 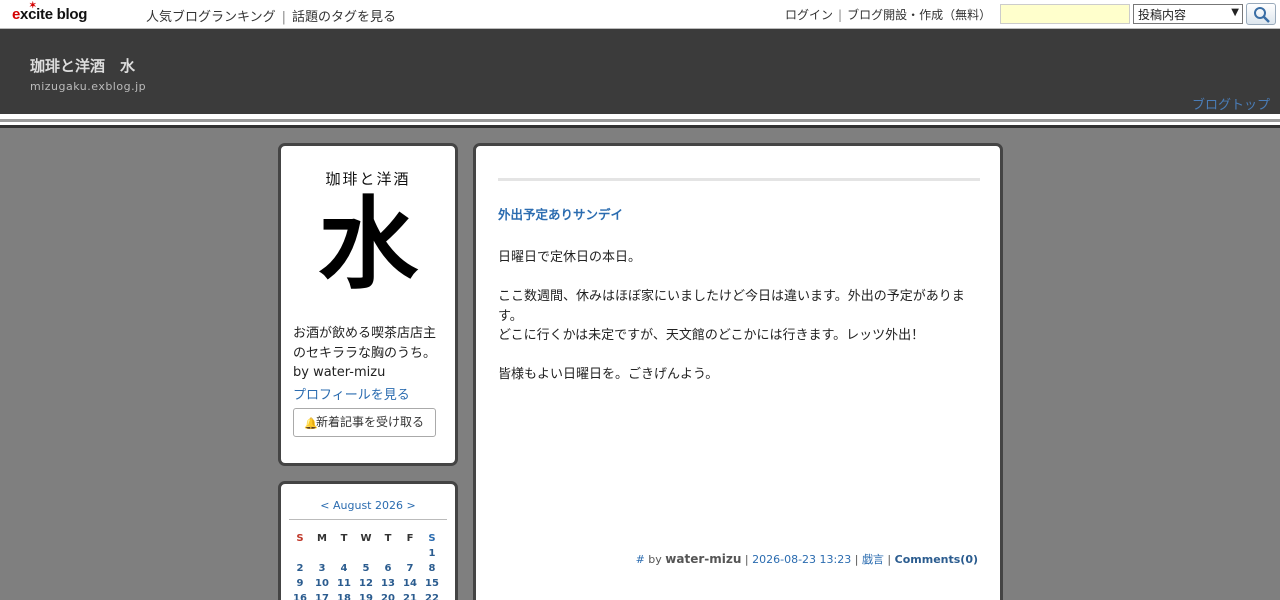 I want to click on calendar-divider, so click(x=368, y=519).